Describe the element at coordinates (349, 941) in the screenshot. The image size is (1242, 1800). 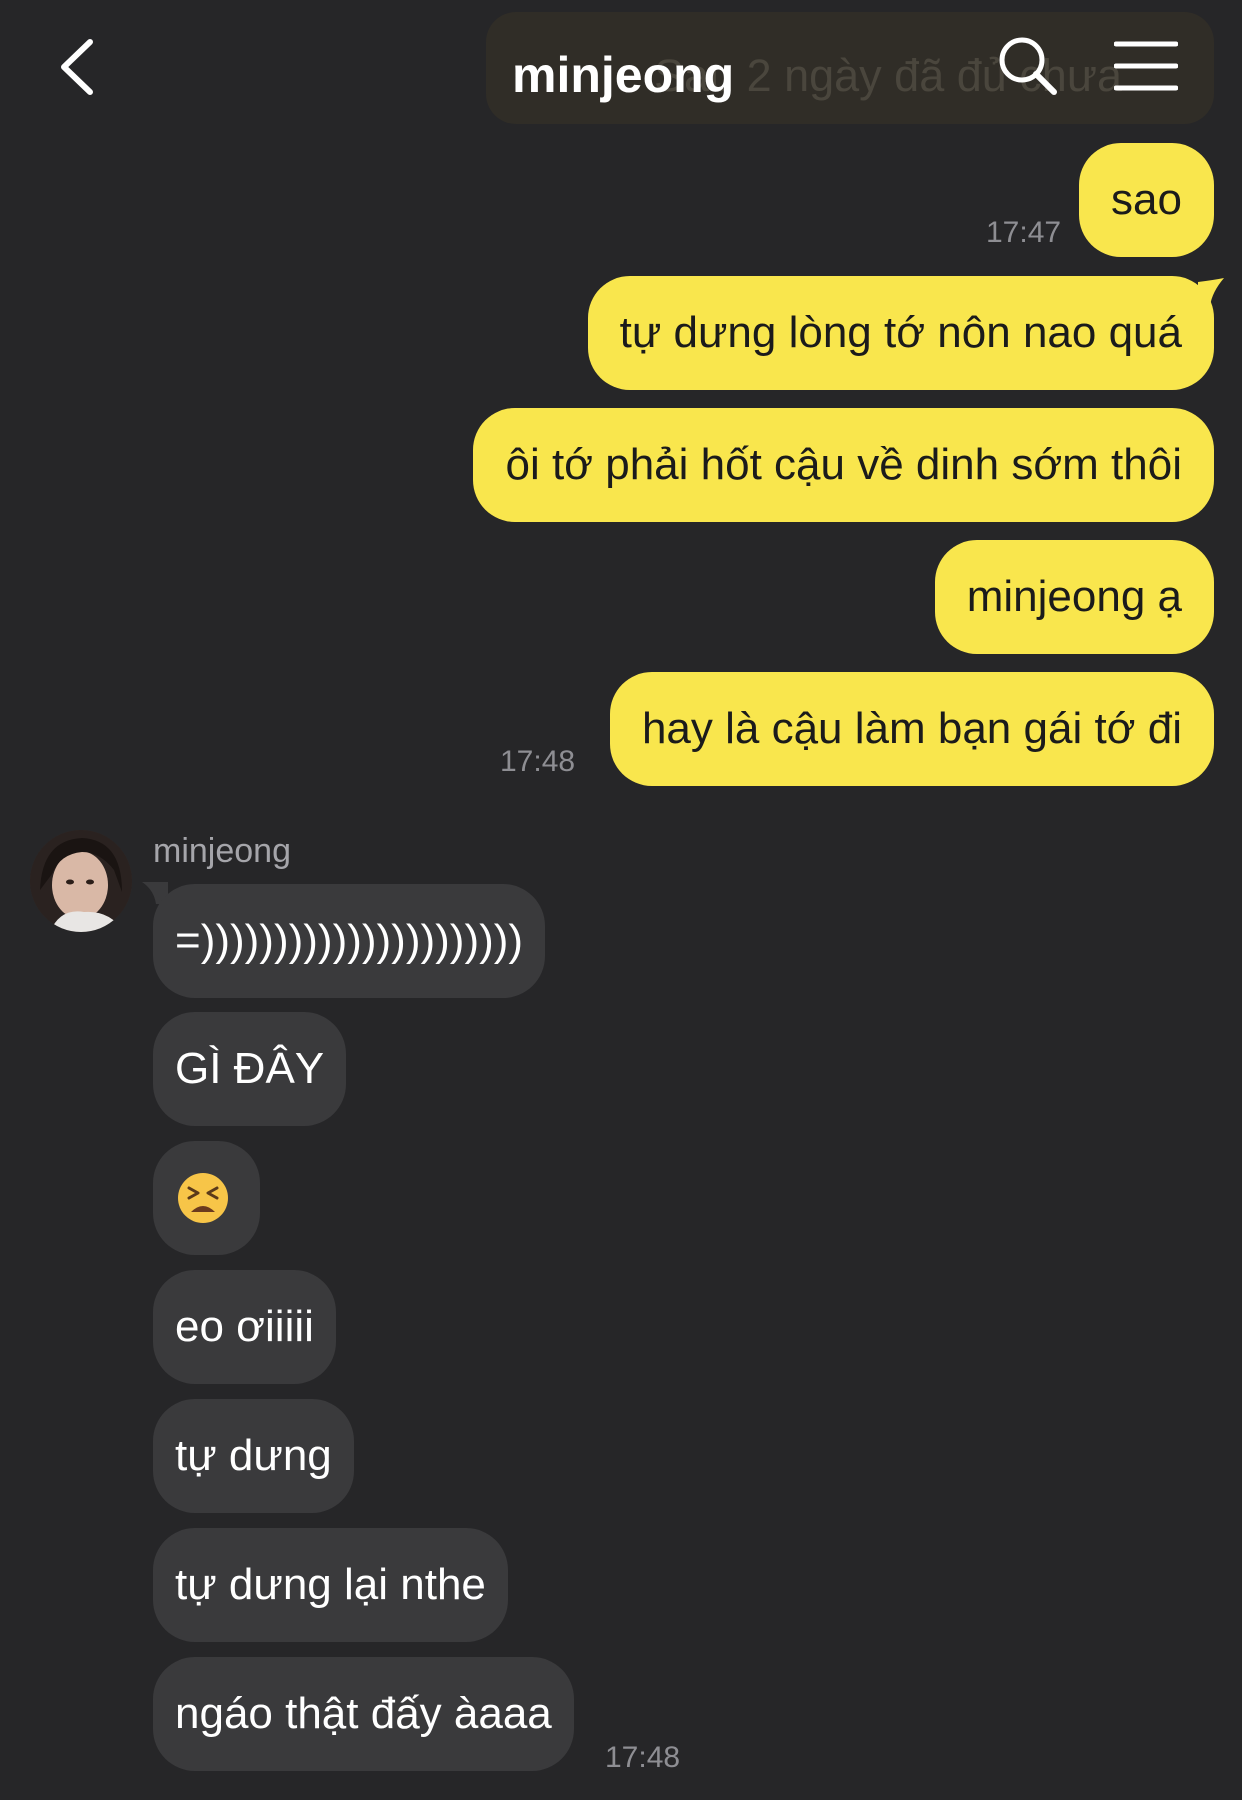
I see `incoming-message: =))))))))))))))))))))))` at that location.